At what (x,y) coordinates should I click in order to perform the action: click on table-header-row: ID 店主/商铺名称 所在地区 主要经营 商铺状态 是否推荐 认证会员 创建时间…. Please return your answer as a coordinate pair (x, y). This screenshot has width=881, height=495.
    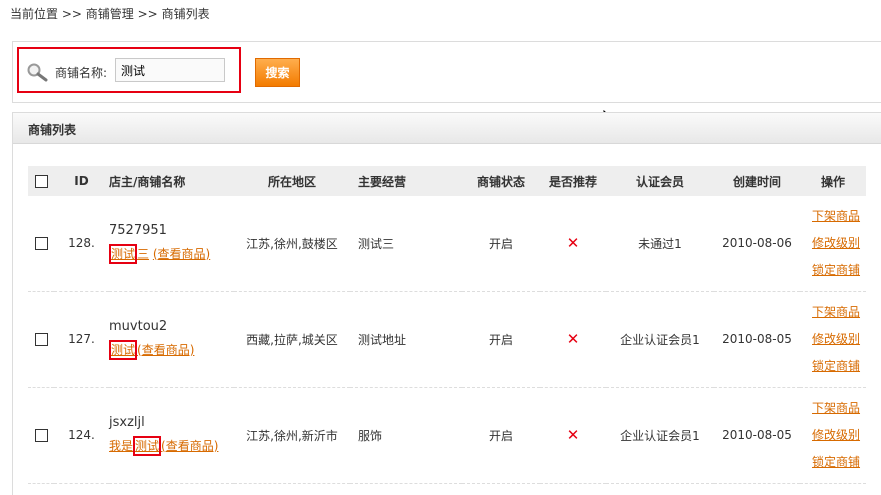
    Looking at the image, I should click on (447, 181).